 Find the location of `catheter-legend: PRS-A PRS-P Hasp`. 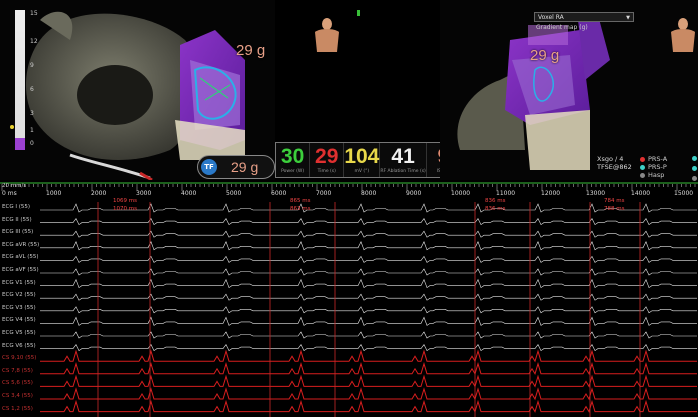

catheter-legend: PRS-A PRS-P Hasp is located at coordinates (653, 167).